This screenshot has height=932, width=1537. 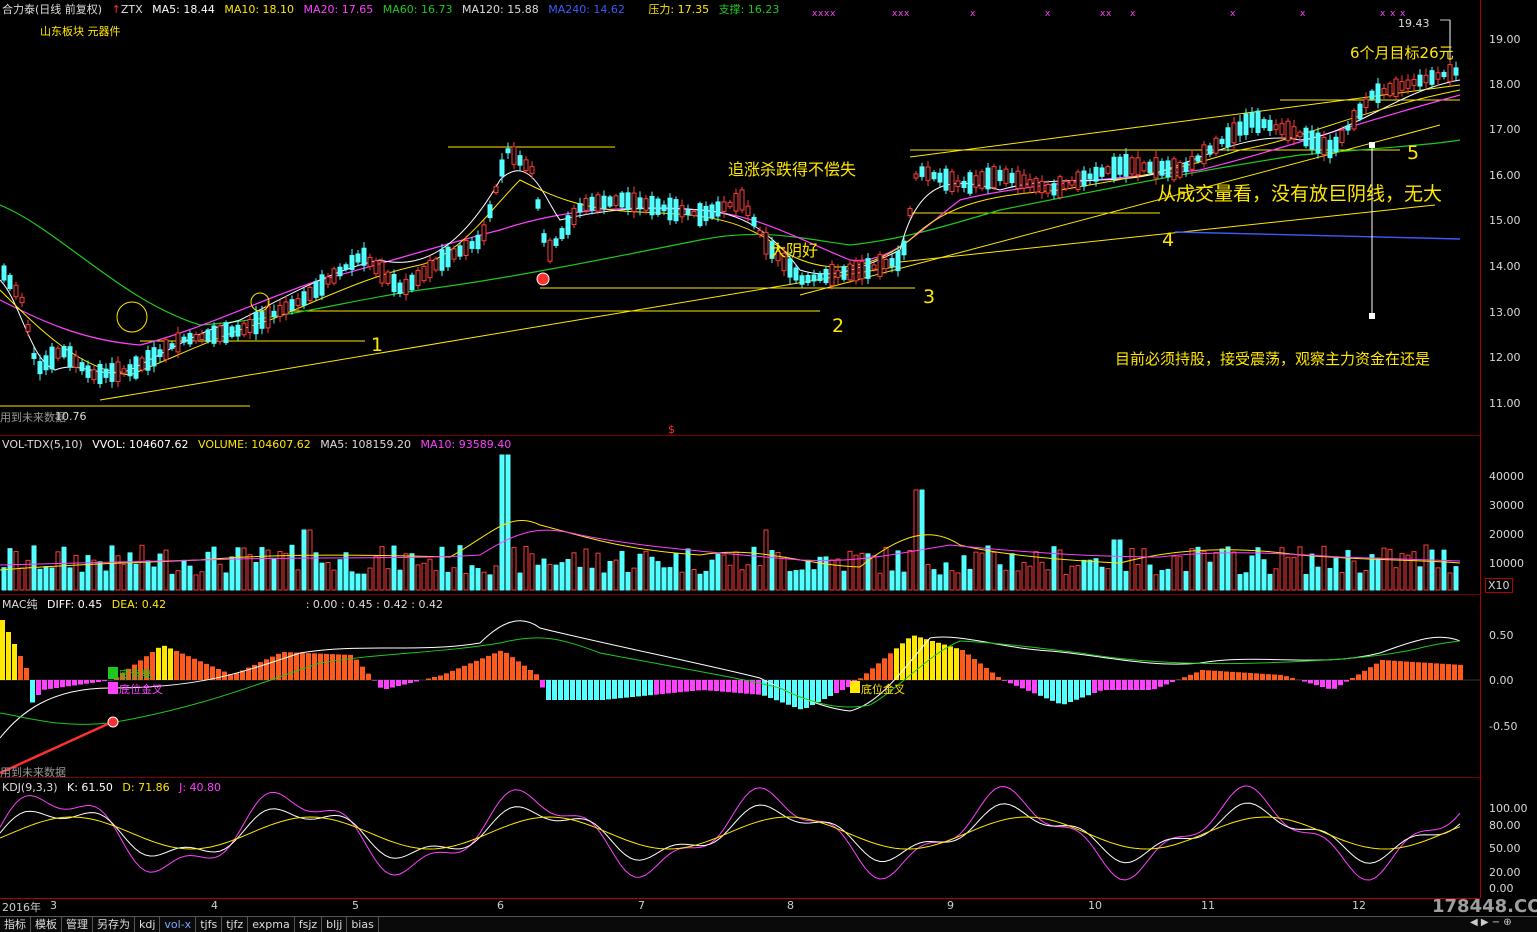 I want to click on annotation-5: 5, so click(x=1413, y=153).